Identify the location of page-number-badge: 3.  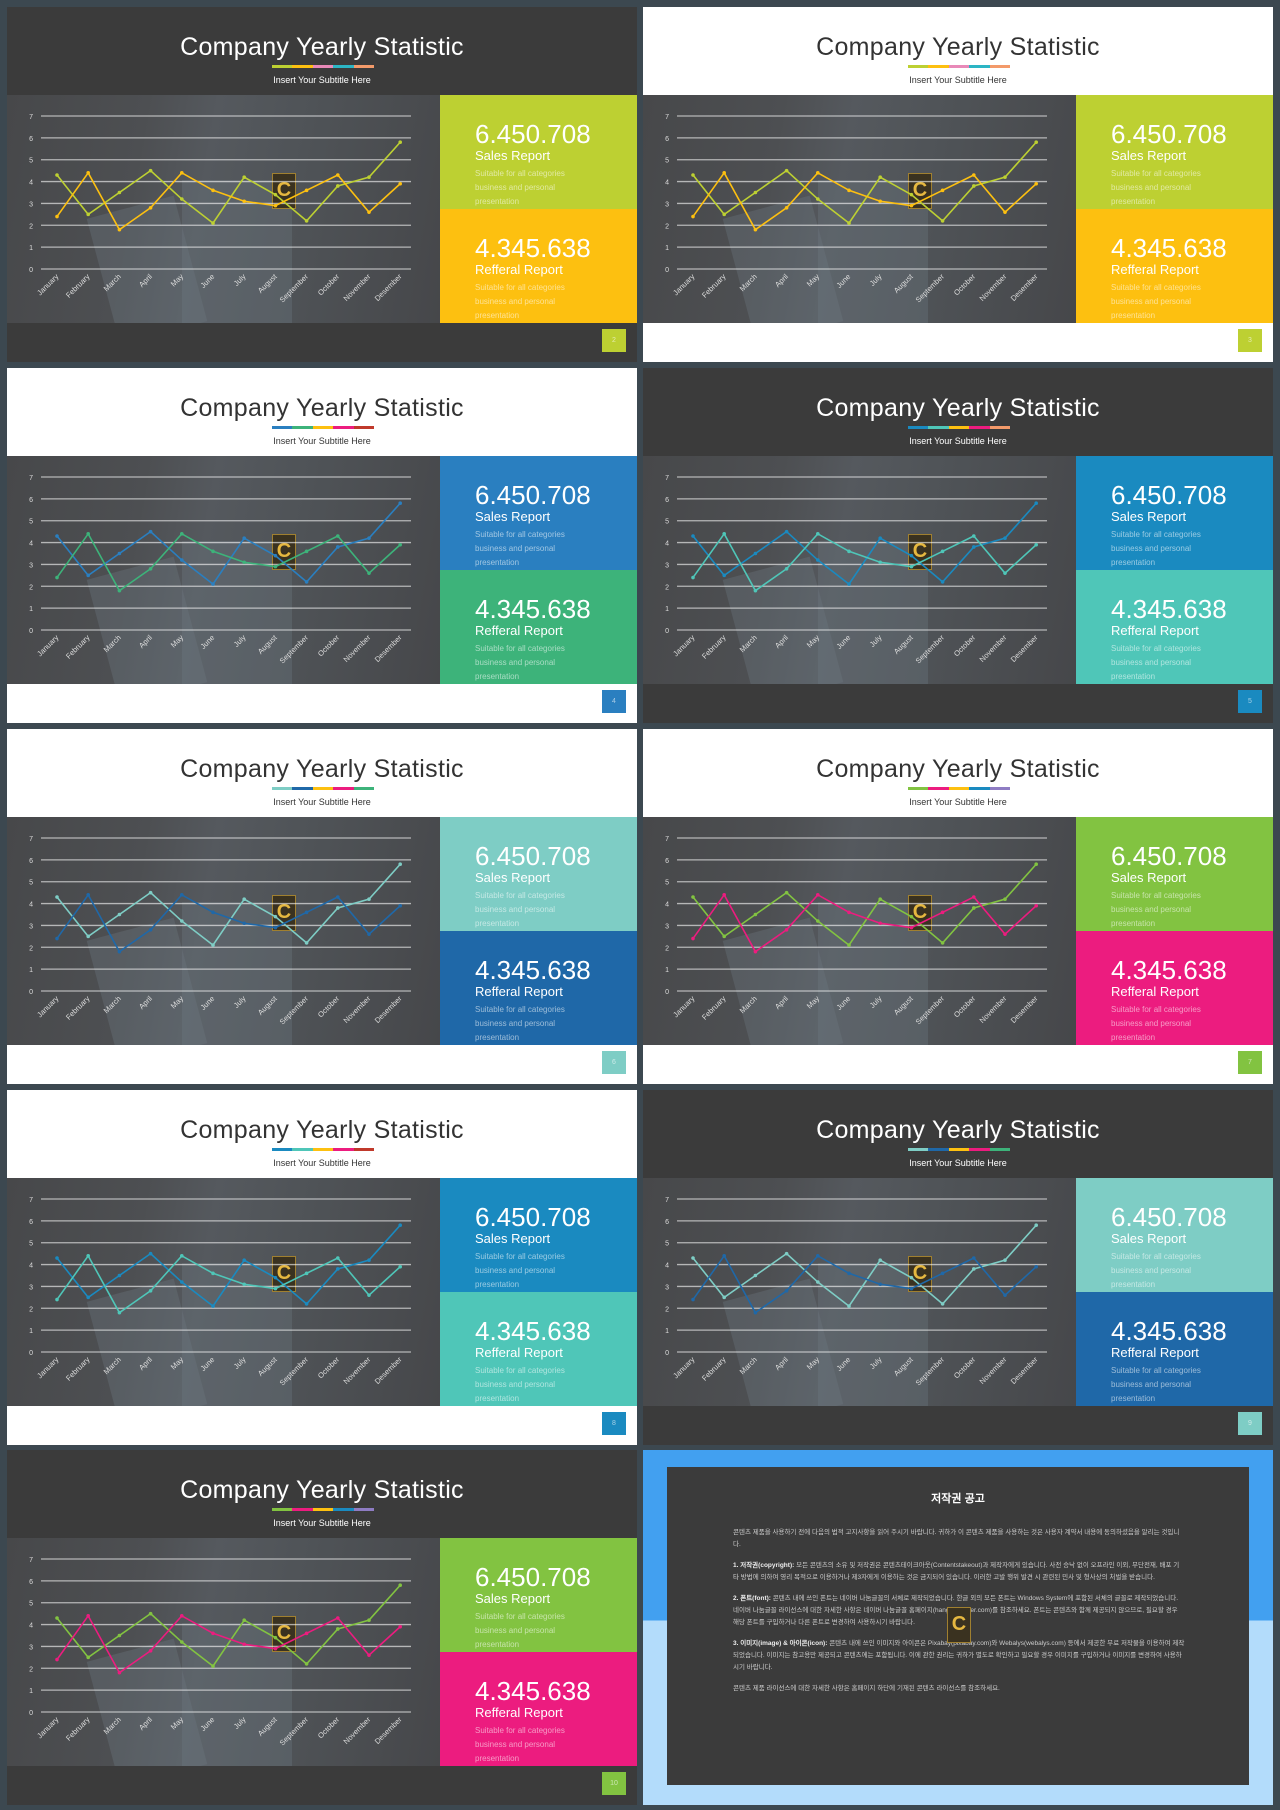
(1250, 340).